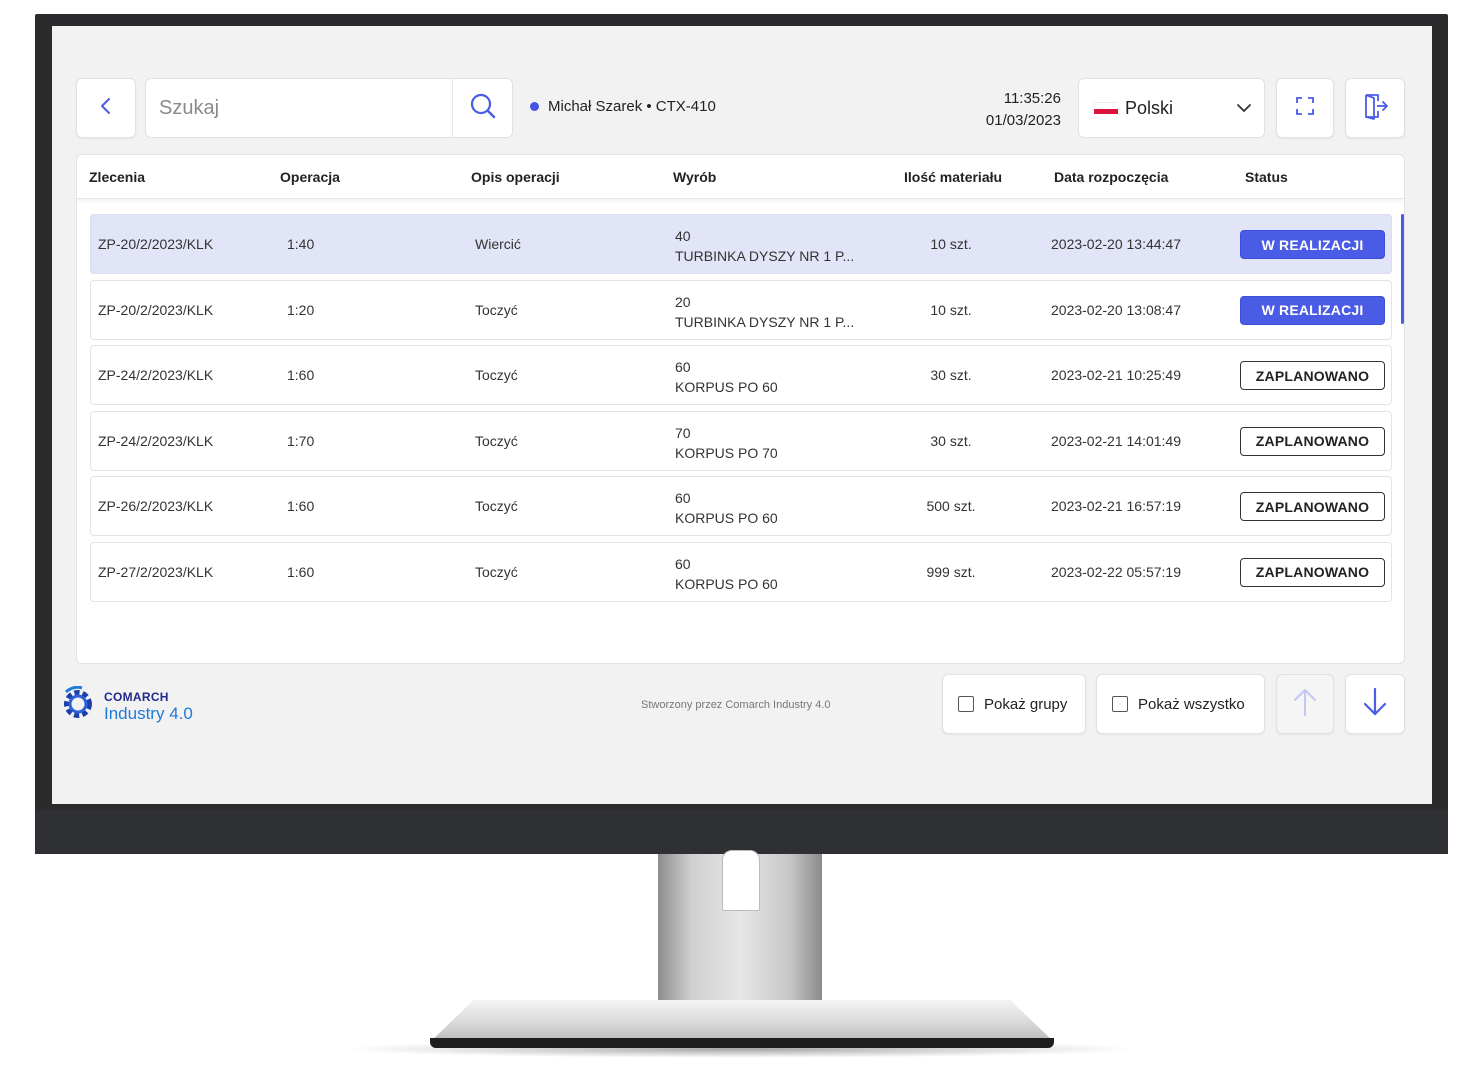  I want to click on column-header-description: Opis operacji, so click(515, 177).